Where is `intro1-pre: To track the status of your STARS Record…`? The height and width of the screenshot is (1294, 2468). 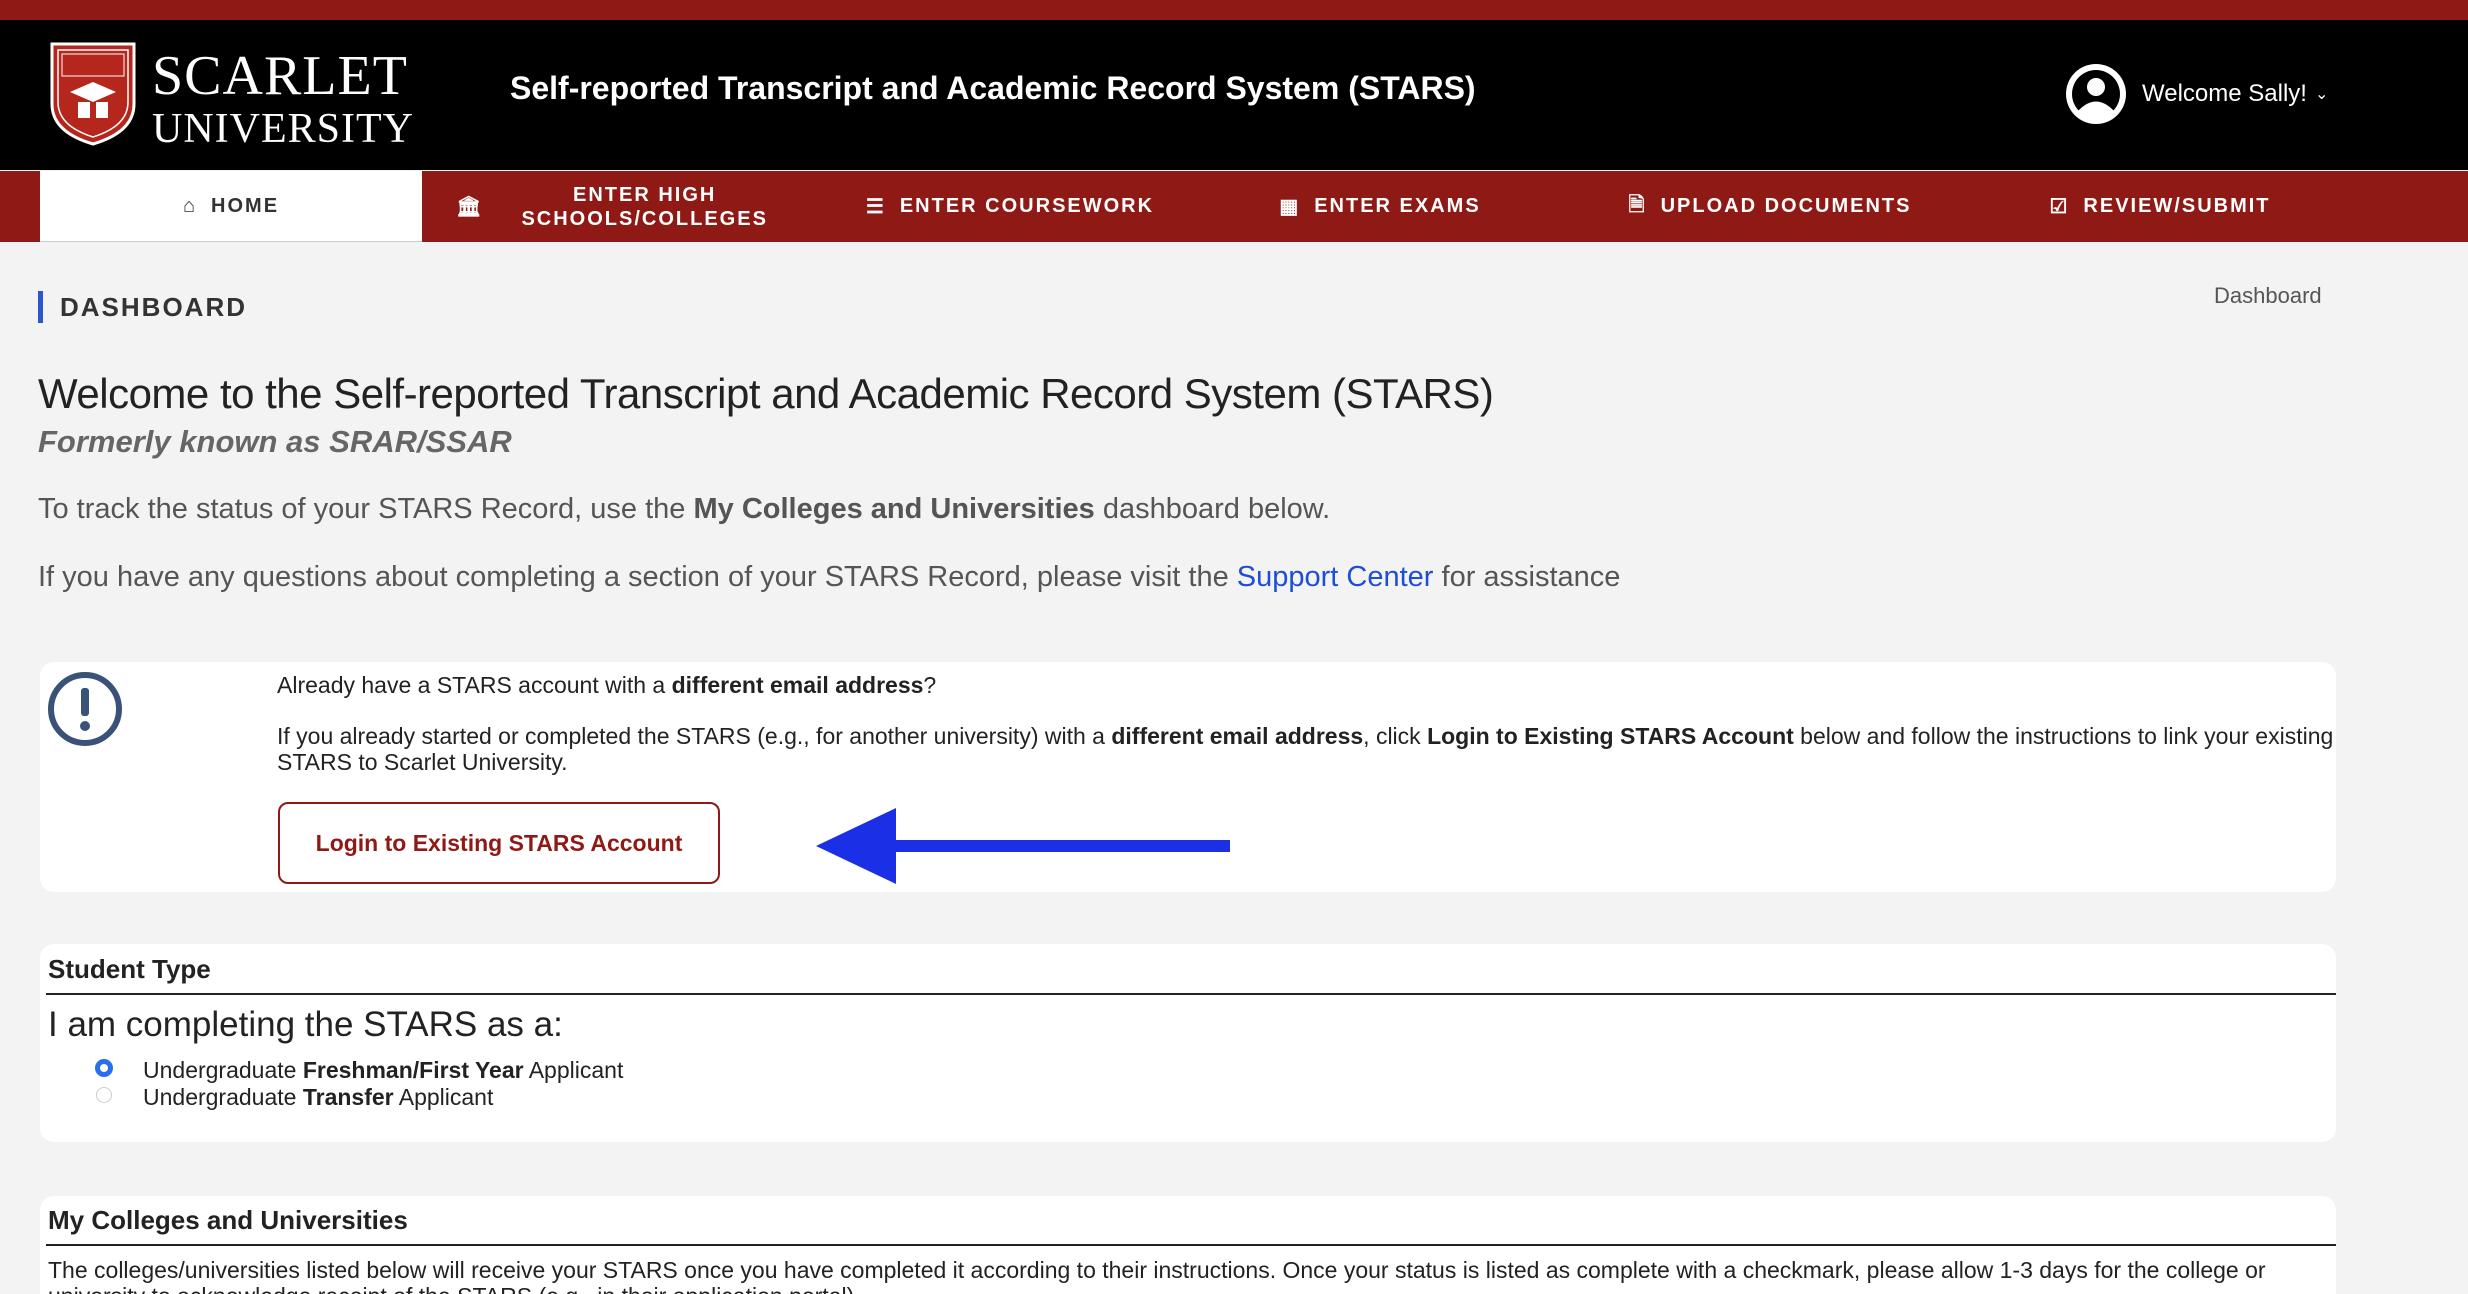
intro1-pre: To track the status of your STARS Record… is located at coordinates (366, 509).